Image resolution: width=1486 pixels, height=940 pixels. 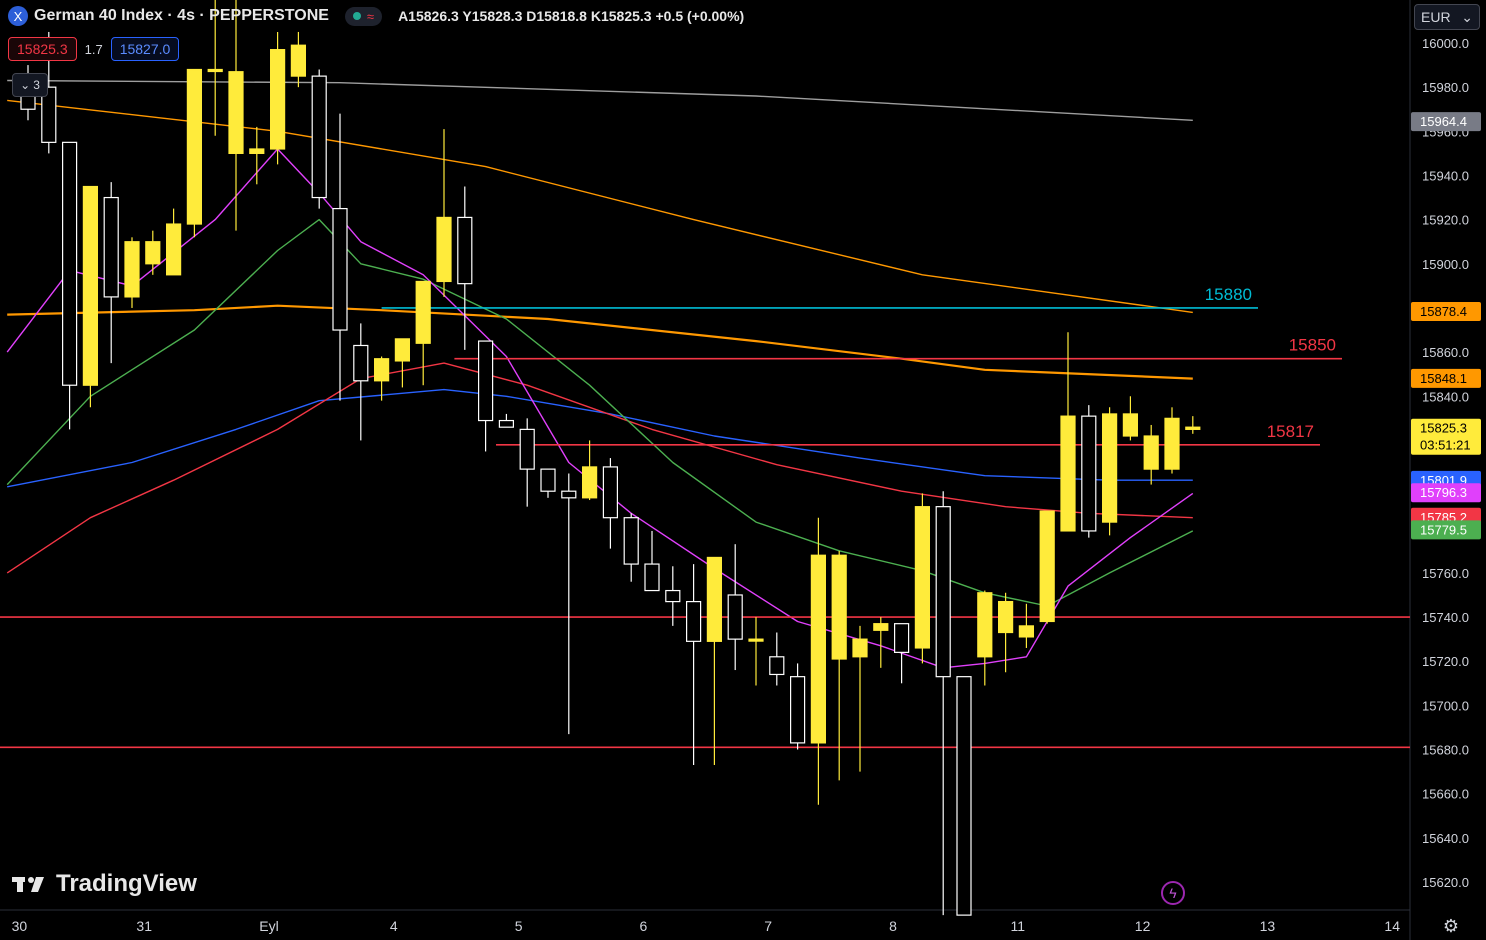 What do you see at coordinates (1451, 926) in the screenshot?
I see `gear-icon: ⚙` at bounding box center [1451, 926].